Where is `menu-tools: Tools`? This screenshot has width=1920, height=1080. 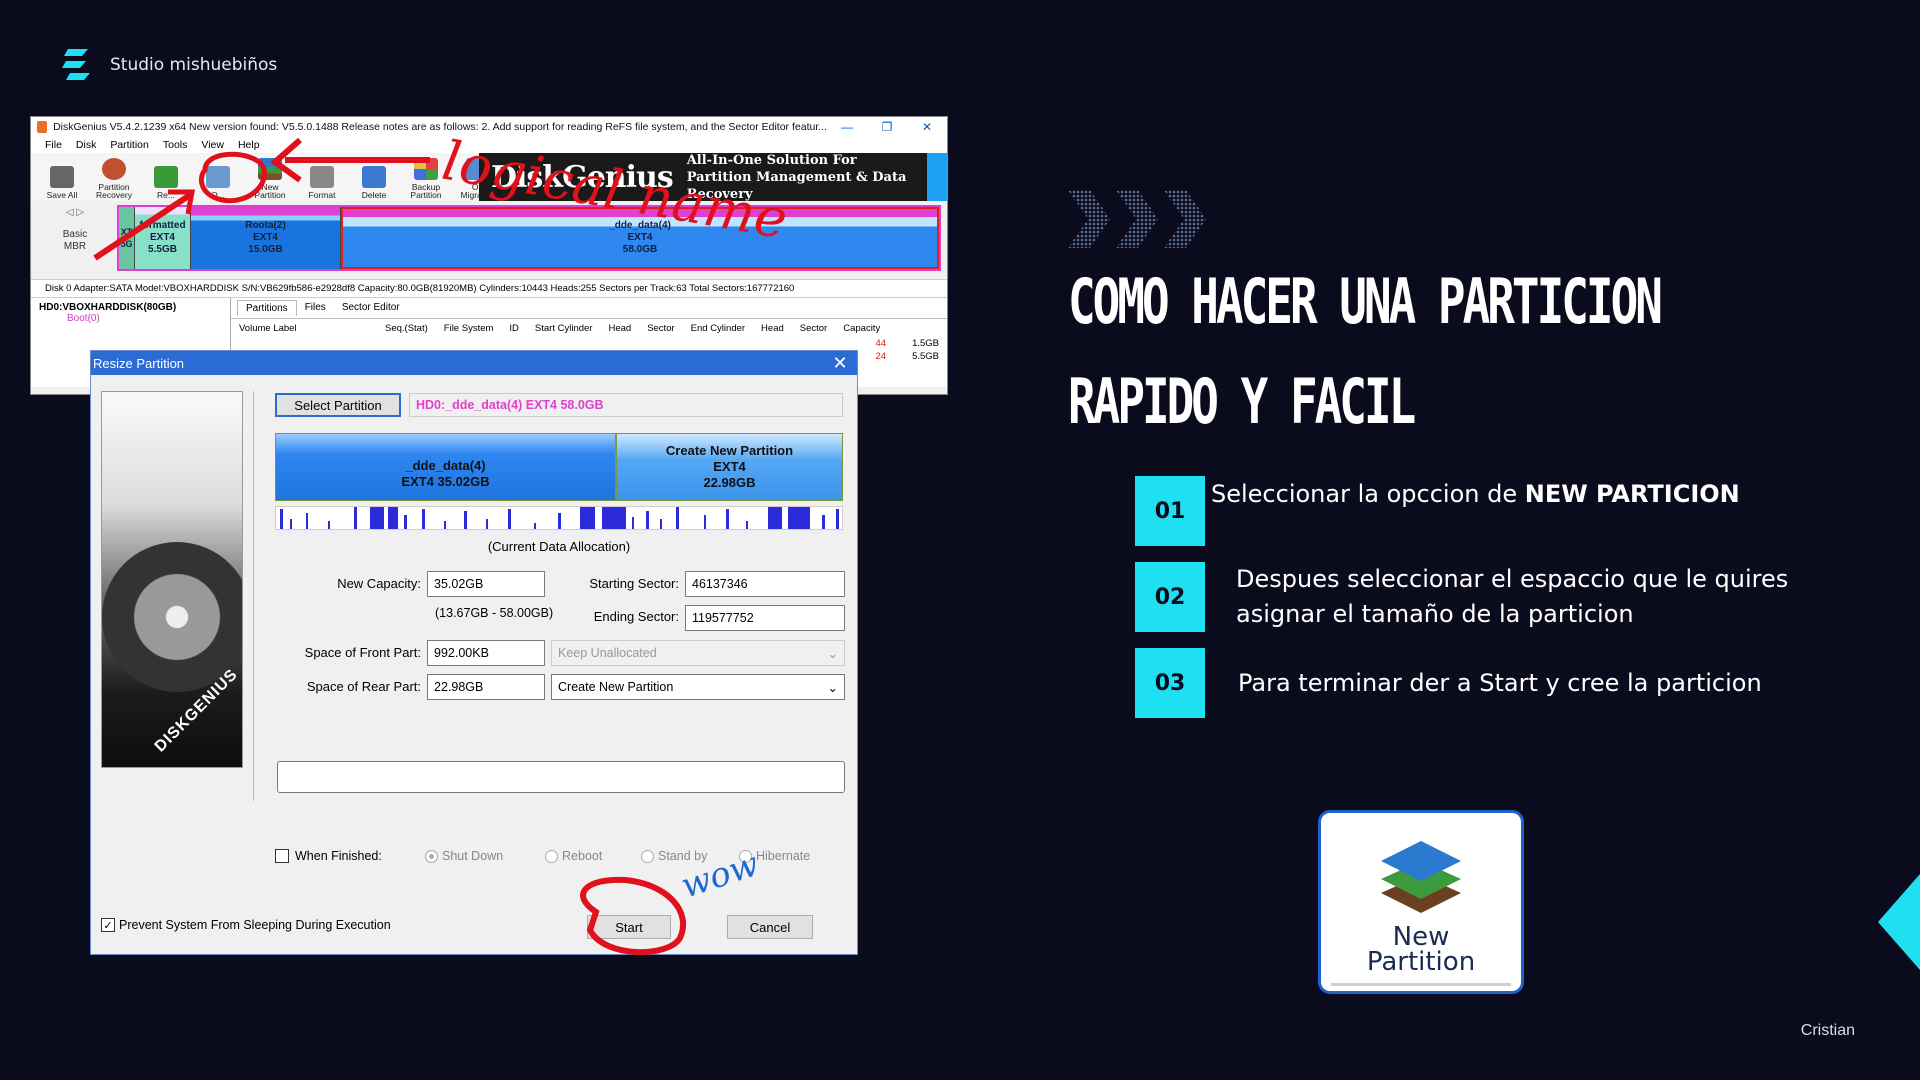 menu-tools: Tools is located at coordinates (175, 145).